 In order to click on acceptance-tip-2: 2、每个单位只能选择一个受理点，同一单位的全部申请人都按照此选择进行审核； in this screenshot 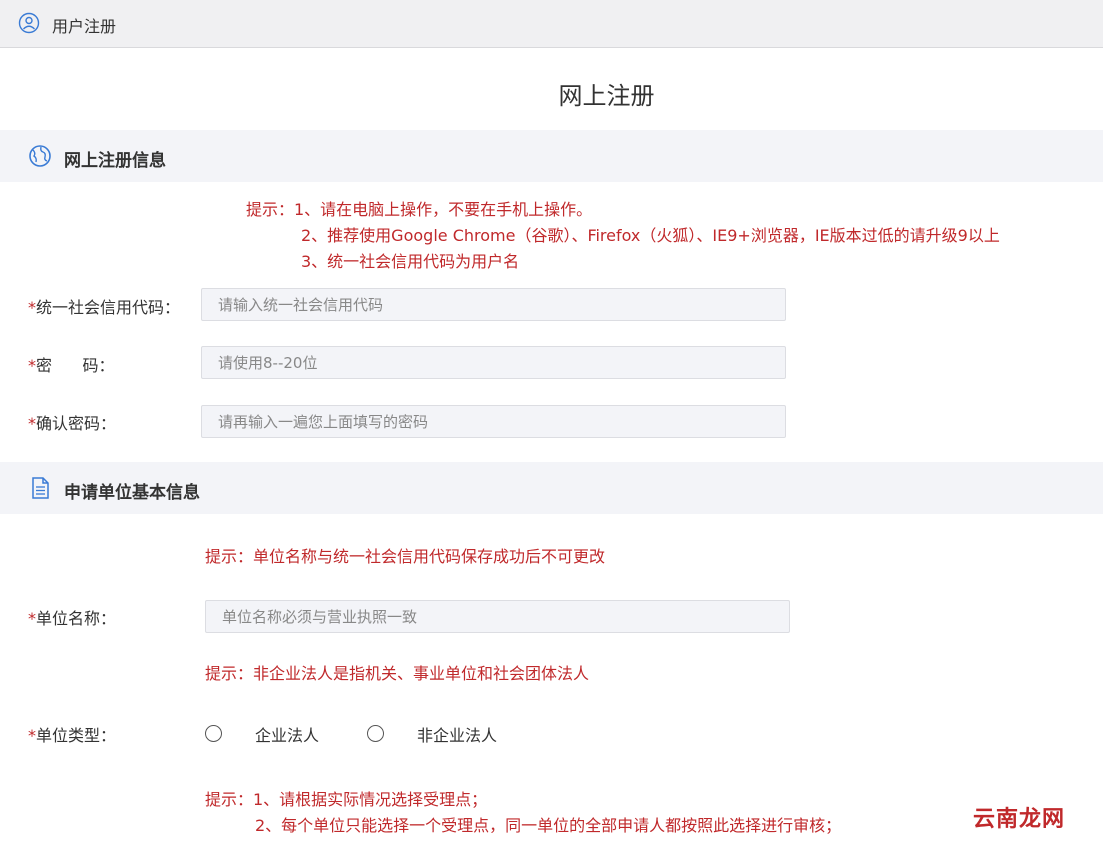, I will do `click(548, 825)`.